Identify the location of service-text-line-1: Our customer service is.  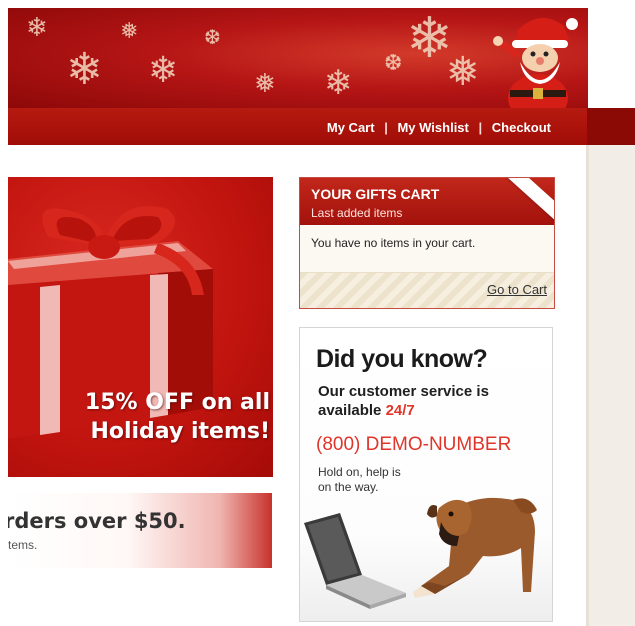
(403, 391).